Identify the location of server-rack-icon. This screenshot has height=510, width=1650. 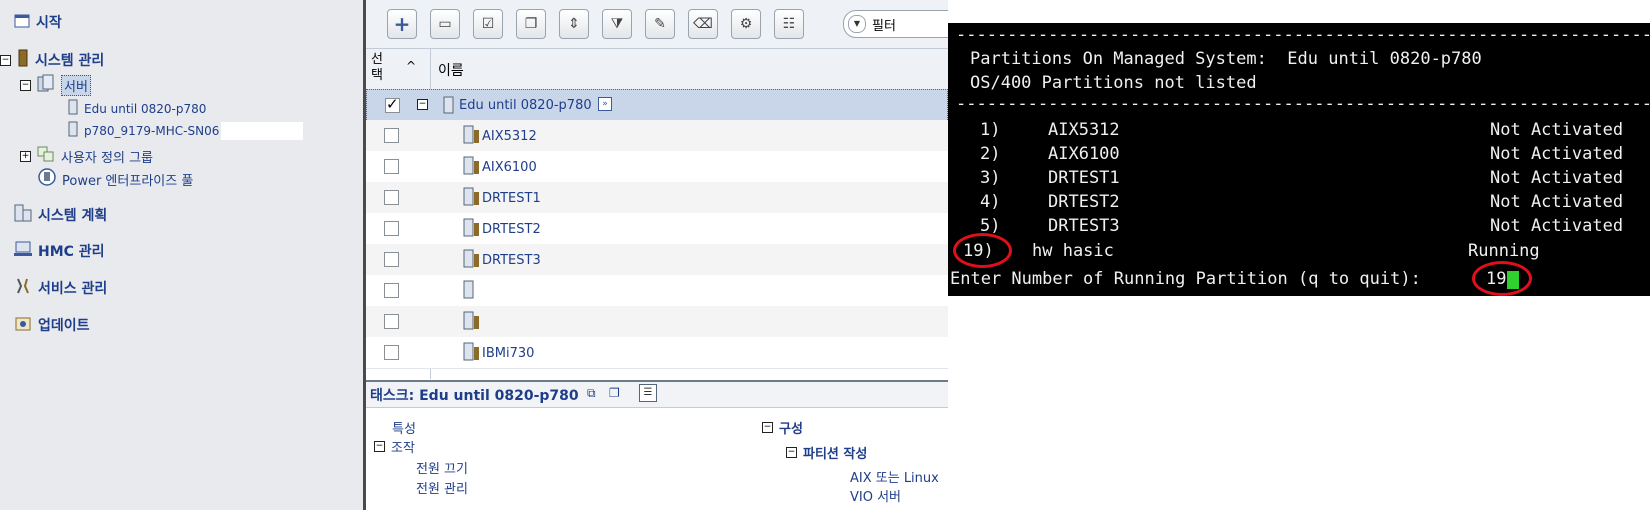
(23, 60).